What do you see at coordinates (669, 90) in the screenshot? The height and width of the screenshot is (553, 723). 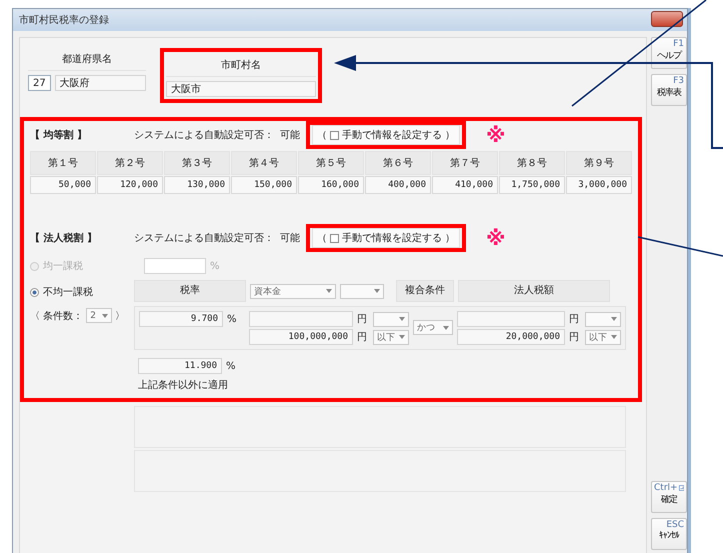 I see `function-key-button: F3 税率表` at bounding box center [669, 90].